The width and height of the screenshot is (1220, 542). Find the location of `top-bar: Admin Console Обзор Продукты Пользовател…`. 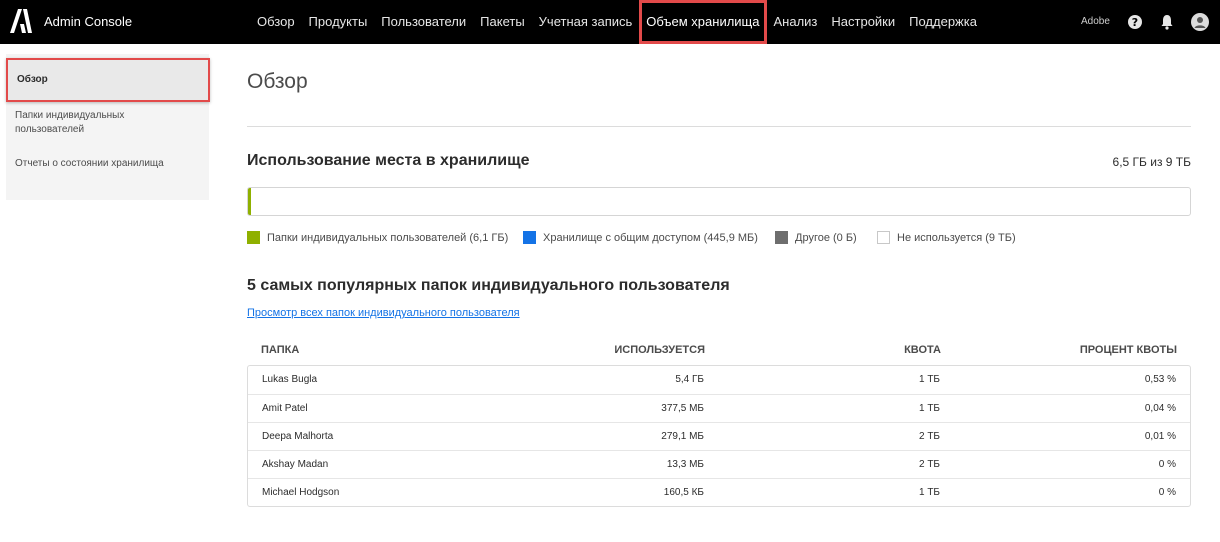

top-bar: Admin Console Обзор Продукты Пользовател… is located at coordinates (610, 22).